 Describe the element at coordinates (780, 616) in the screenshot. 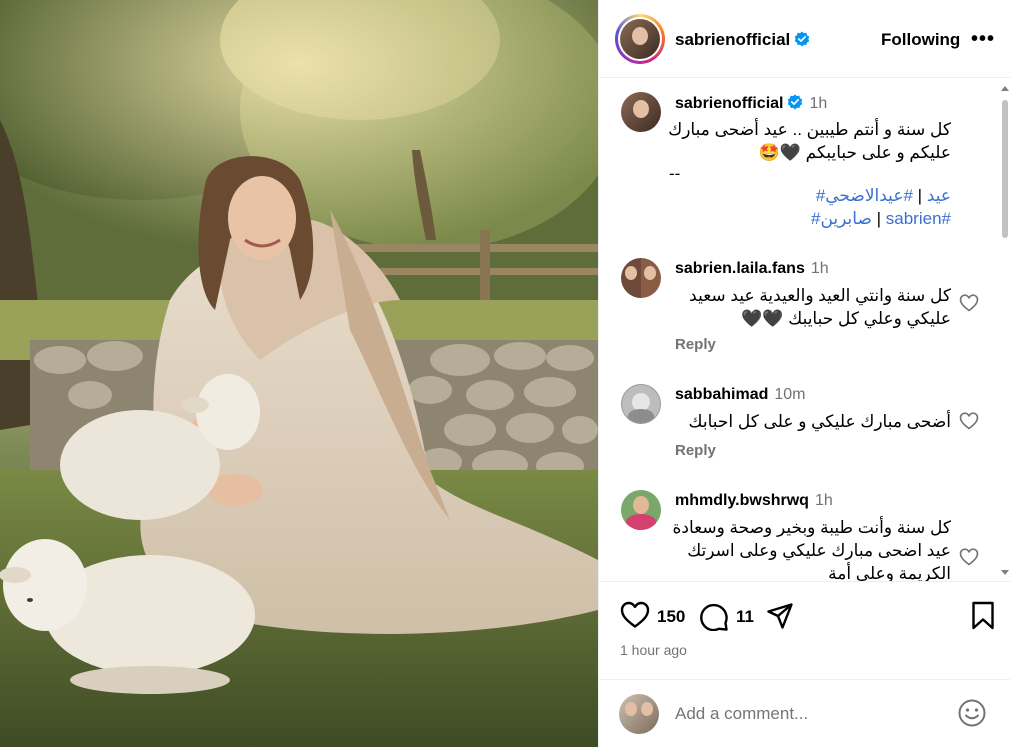

I see `share-icon` at that location.